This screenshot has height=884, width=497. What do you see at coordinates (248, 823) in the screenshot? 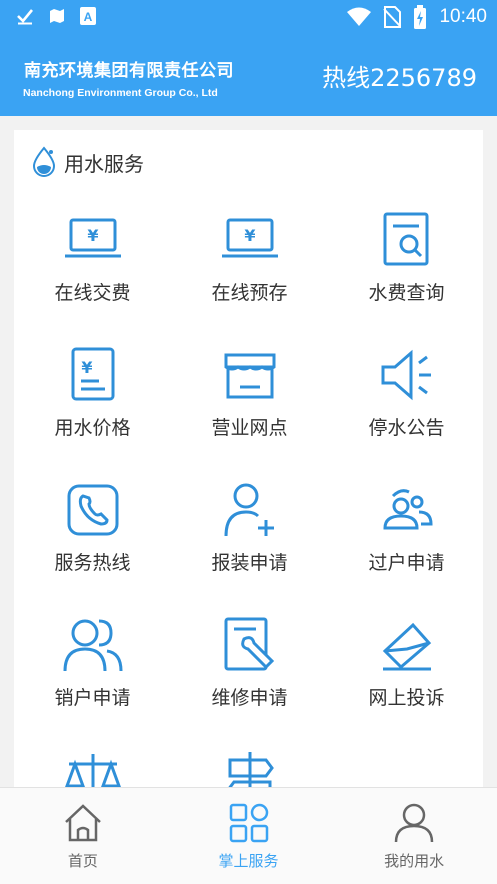
I see `grid-icon` at bounding box center [248, 823].